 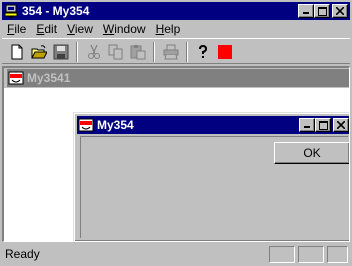 I want to click on paste-icon, so click(x=138, y=52).